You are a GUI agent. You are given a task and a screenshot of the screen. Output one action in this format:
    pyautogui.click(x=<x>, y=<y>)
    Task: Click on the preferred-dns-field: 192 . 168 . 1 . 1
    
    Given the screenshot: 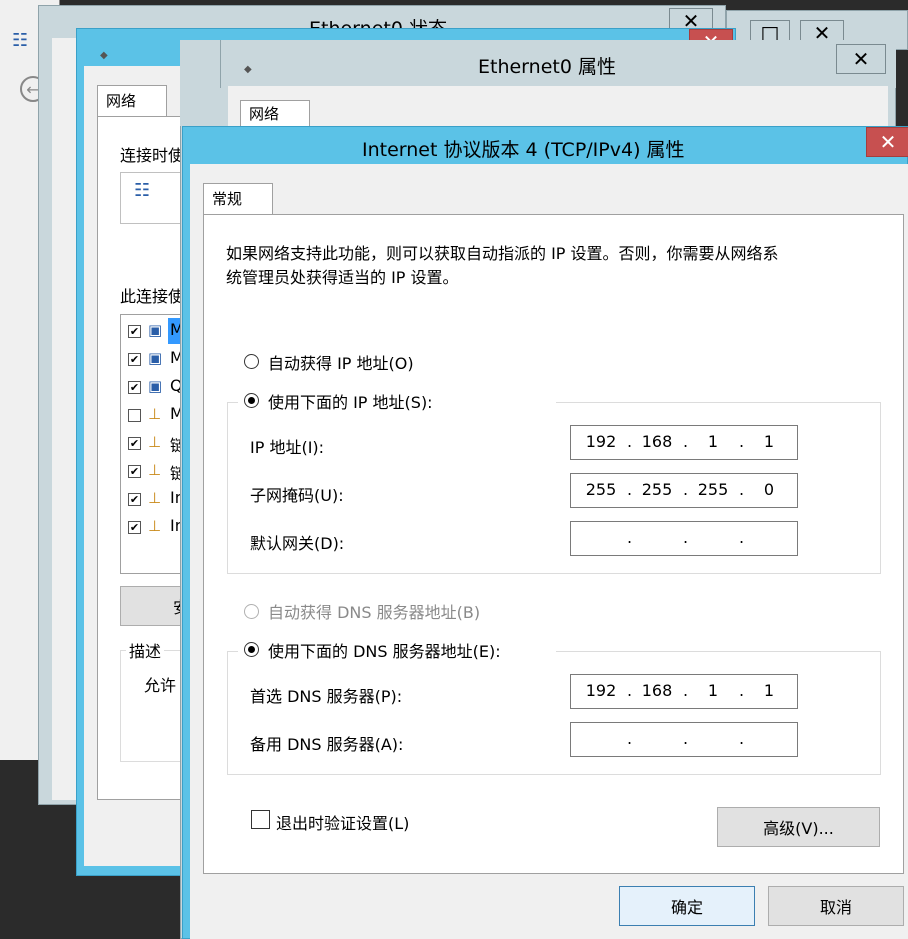 What is the action you would take?
    pyautogui.click(x=684, y=691)
    